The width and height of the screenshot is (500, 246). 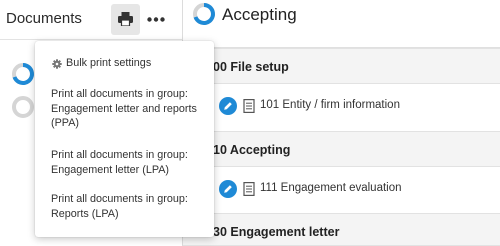 What do you see at coordinates (44, 18) in the screenshot?
I see `panel-title: Documents` at bounding box center [44, 18].